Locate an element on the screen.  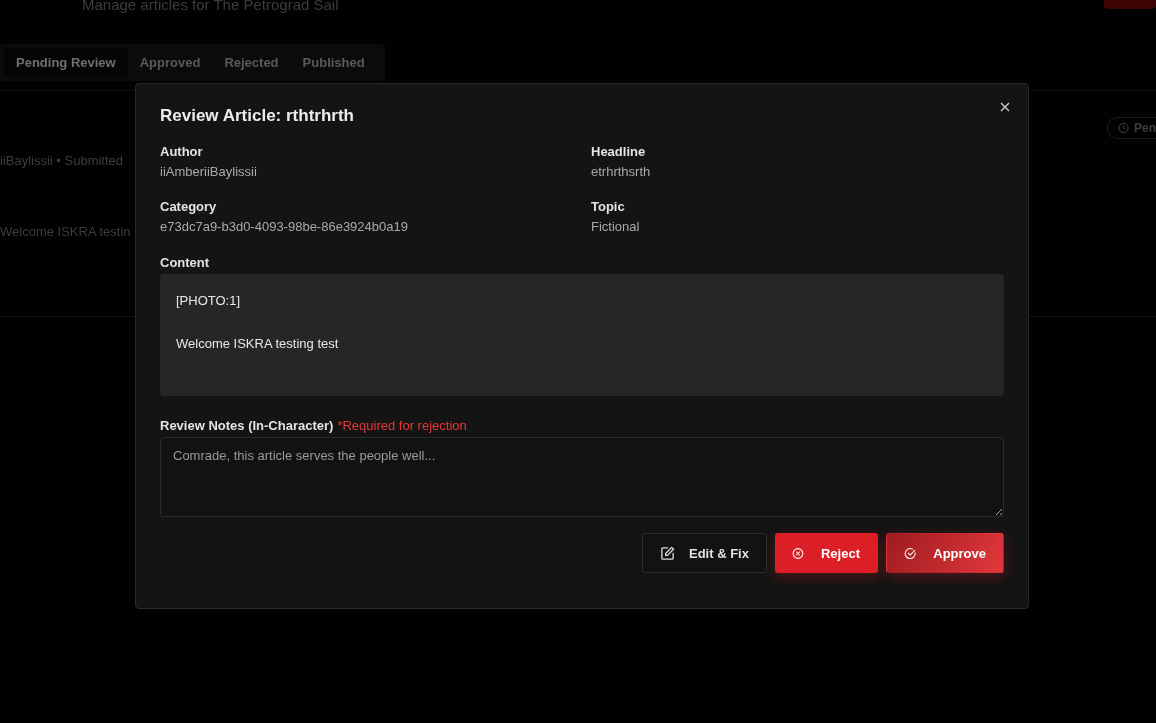
x-circle-icon is located at coordinates (798, 553).